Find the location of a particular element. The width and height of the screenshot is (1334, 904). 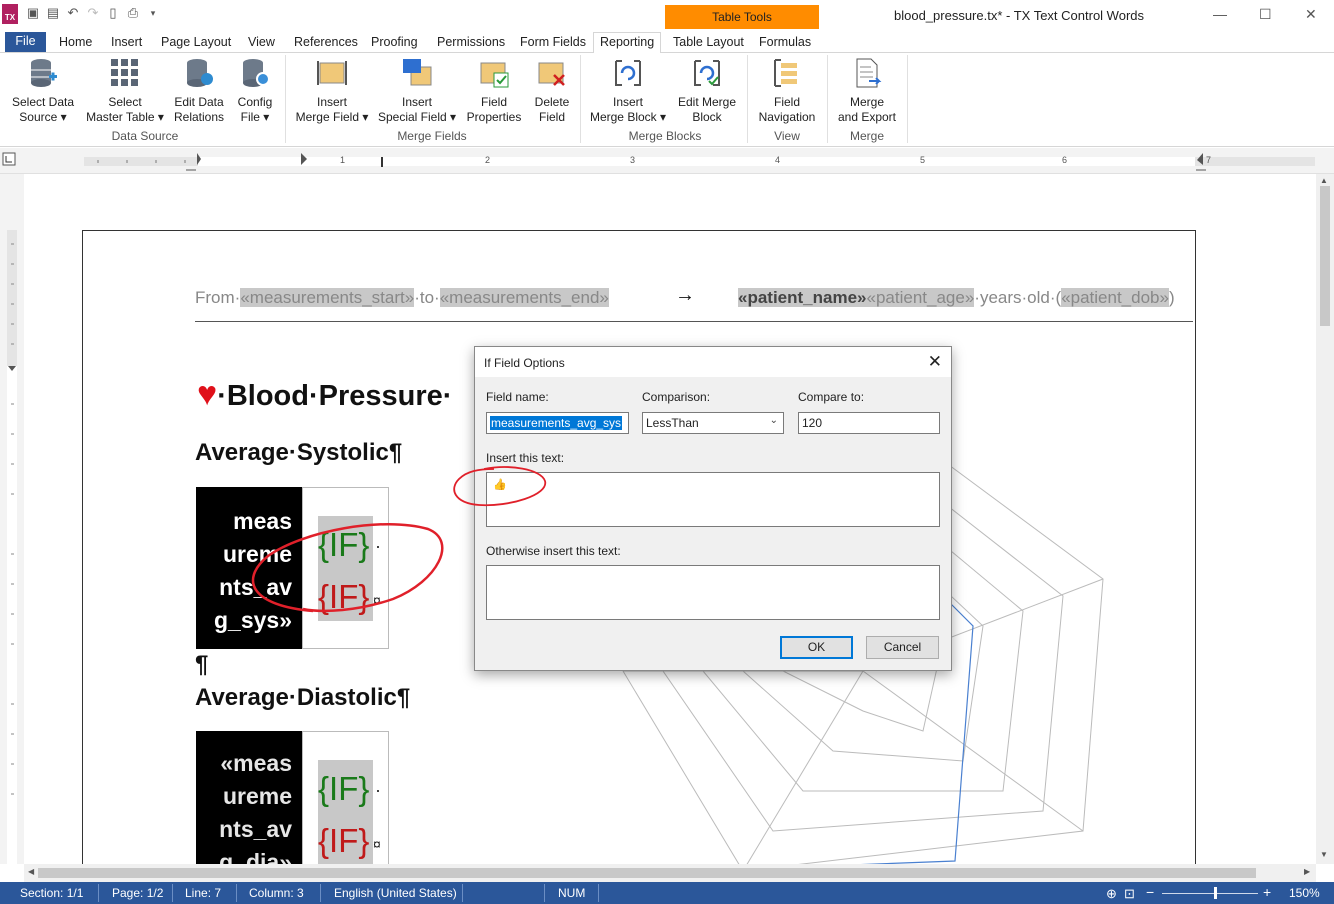

status-line: Line: 7 is located at coordinates (203, 893).